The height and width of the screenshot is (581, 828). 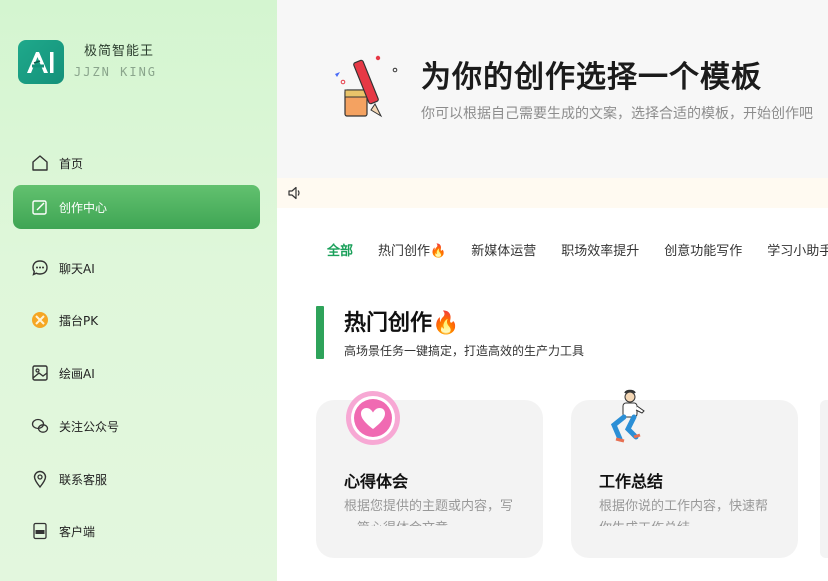 What do you see at coordinates (617, 114) in the screenshot?
I see `hero-subtitle: 你可以根据自己需要生成的文案，选择合适的模板，开始创作吧` at bounding box center [617, 114].